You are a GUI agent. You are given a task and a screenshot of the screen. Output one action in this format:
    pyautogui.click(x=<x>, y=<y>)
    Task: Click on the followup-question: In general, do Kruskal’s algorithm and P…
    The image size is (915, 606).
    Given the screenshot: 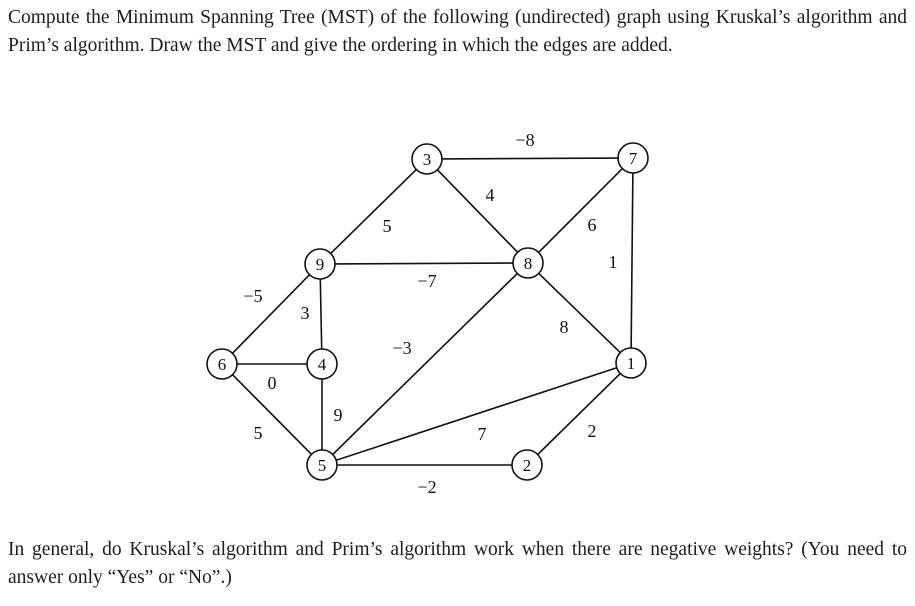 What is the action you would take?
    pyautogui.click(x=457, y=564)
    